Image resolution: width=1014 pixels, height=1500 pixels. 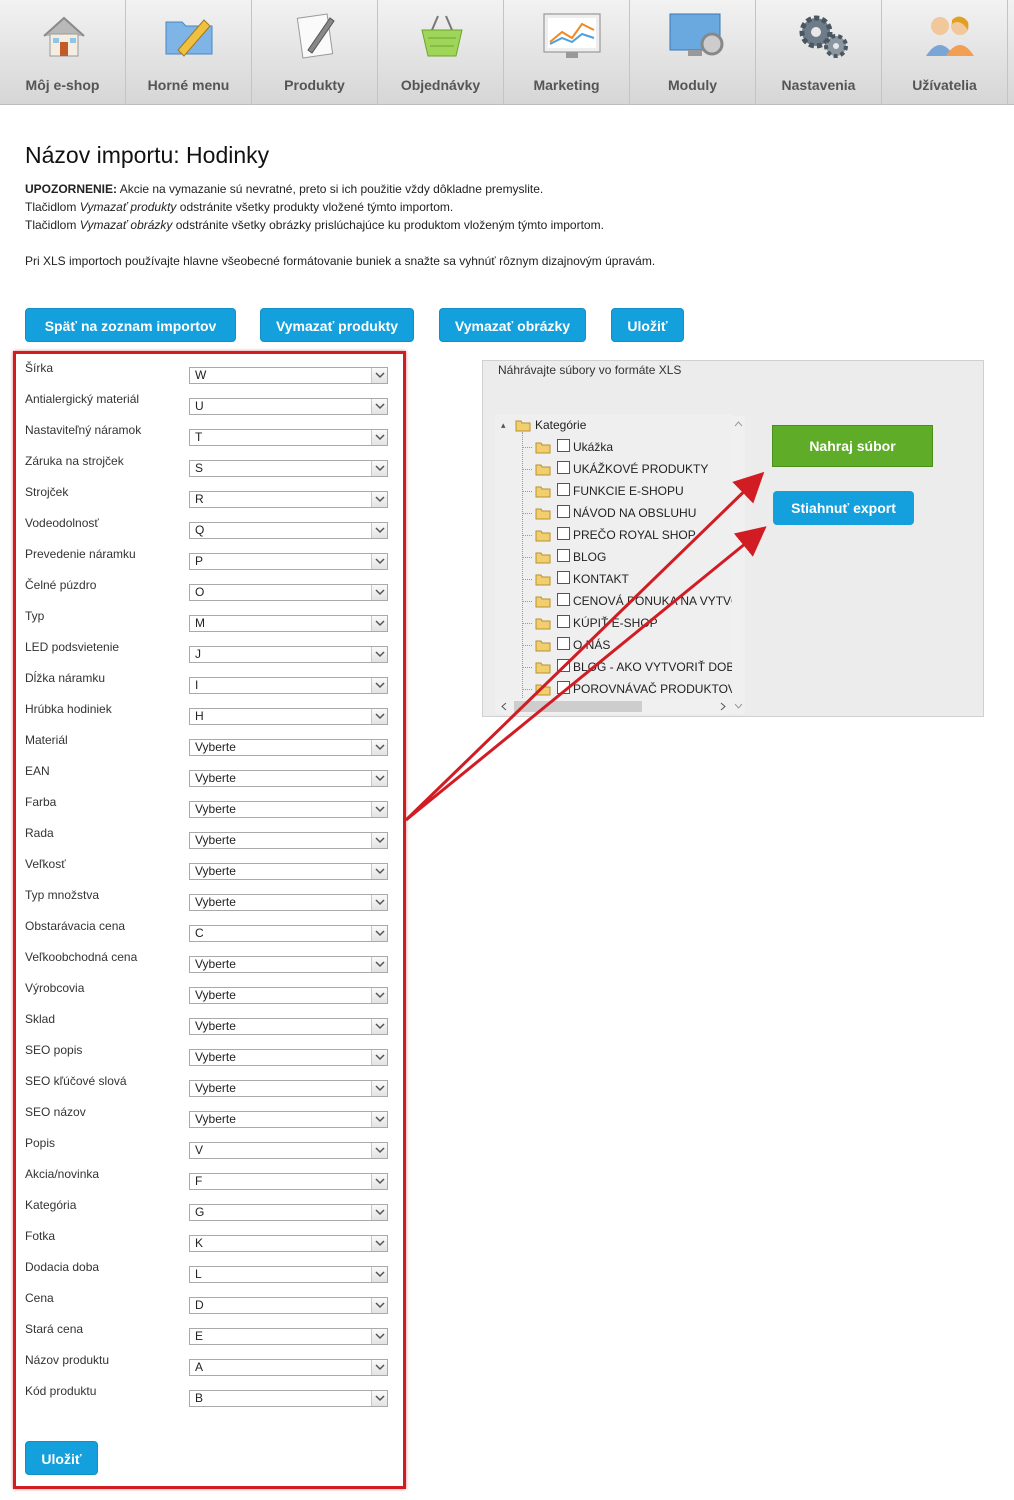 What do you see at coordinates (567, 52) in the screenshot?
I see `nav-item-5: Marketing` at bounding box center [567, 52].